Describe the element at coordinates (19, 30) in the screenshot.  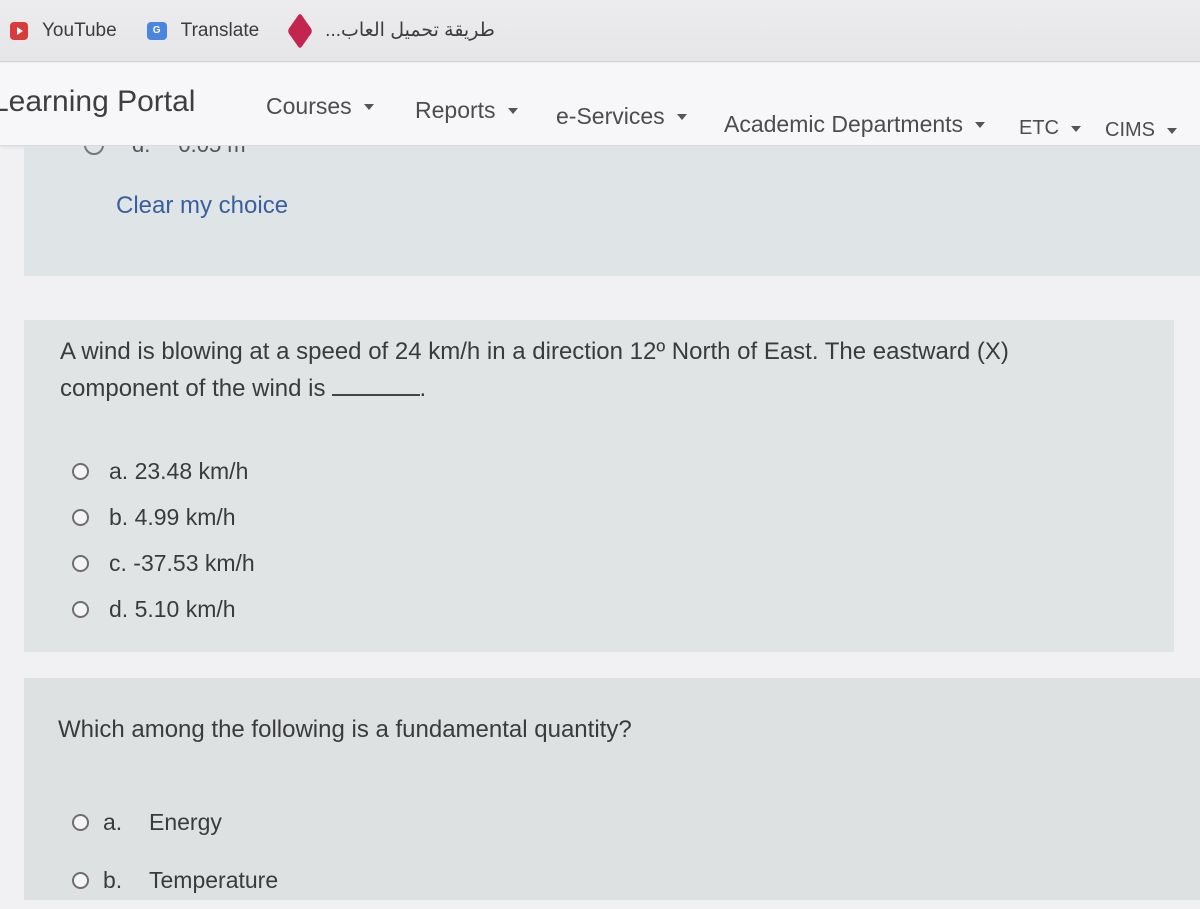
I see `youtube-icon` at that location.